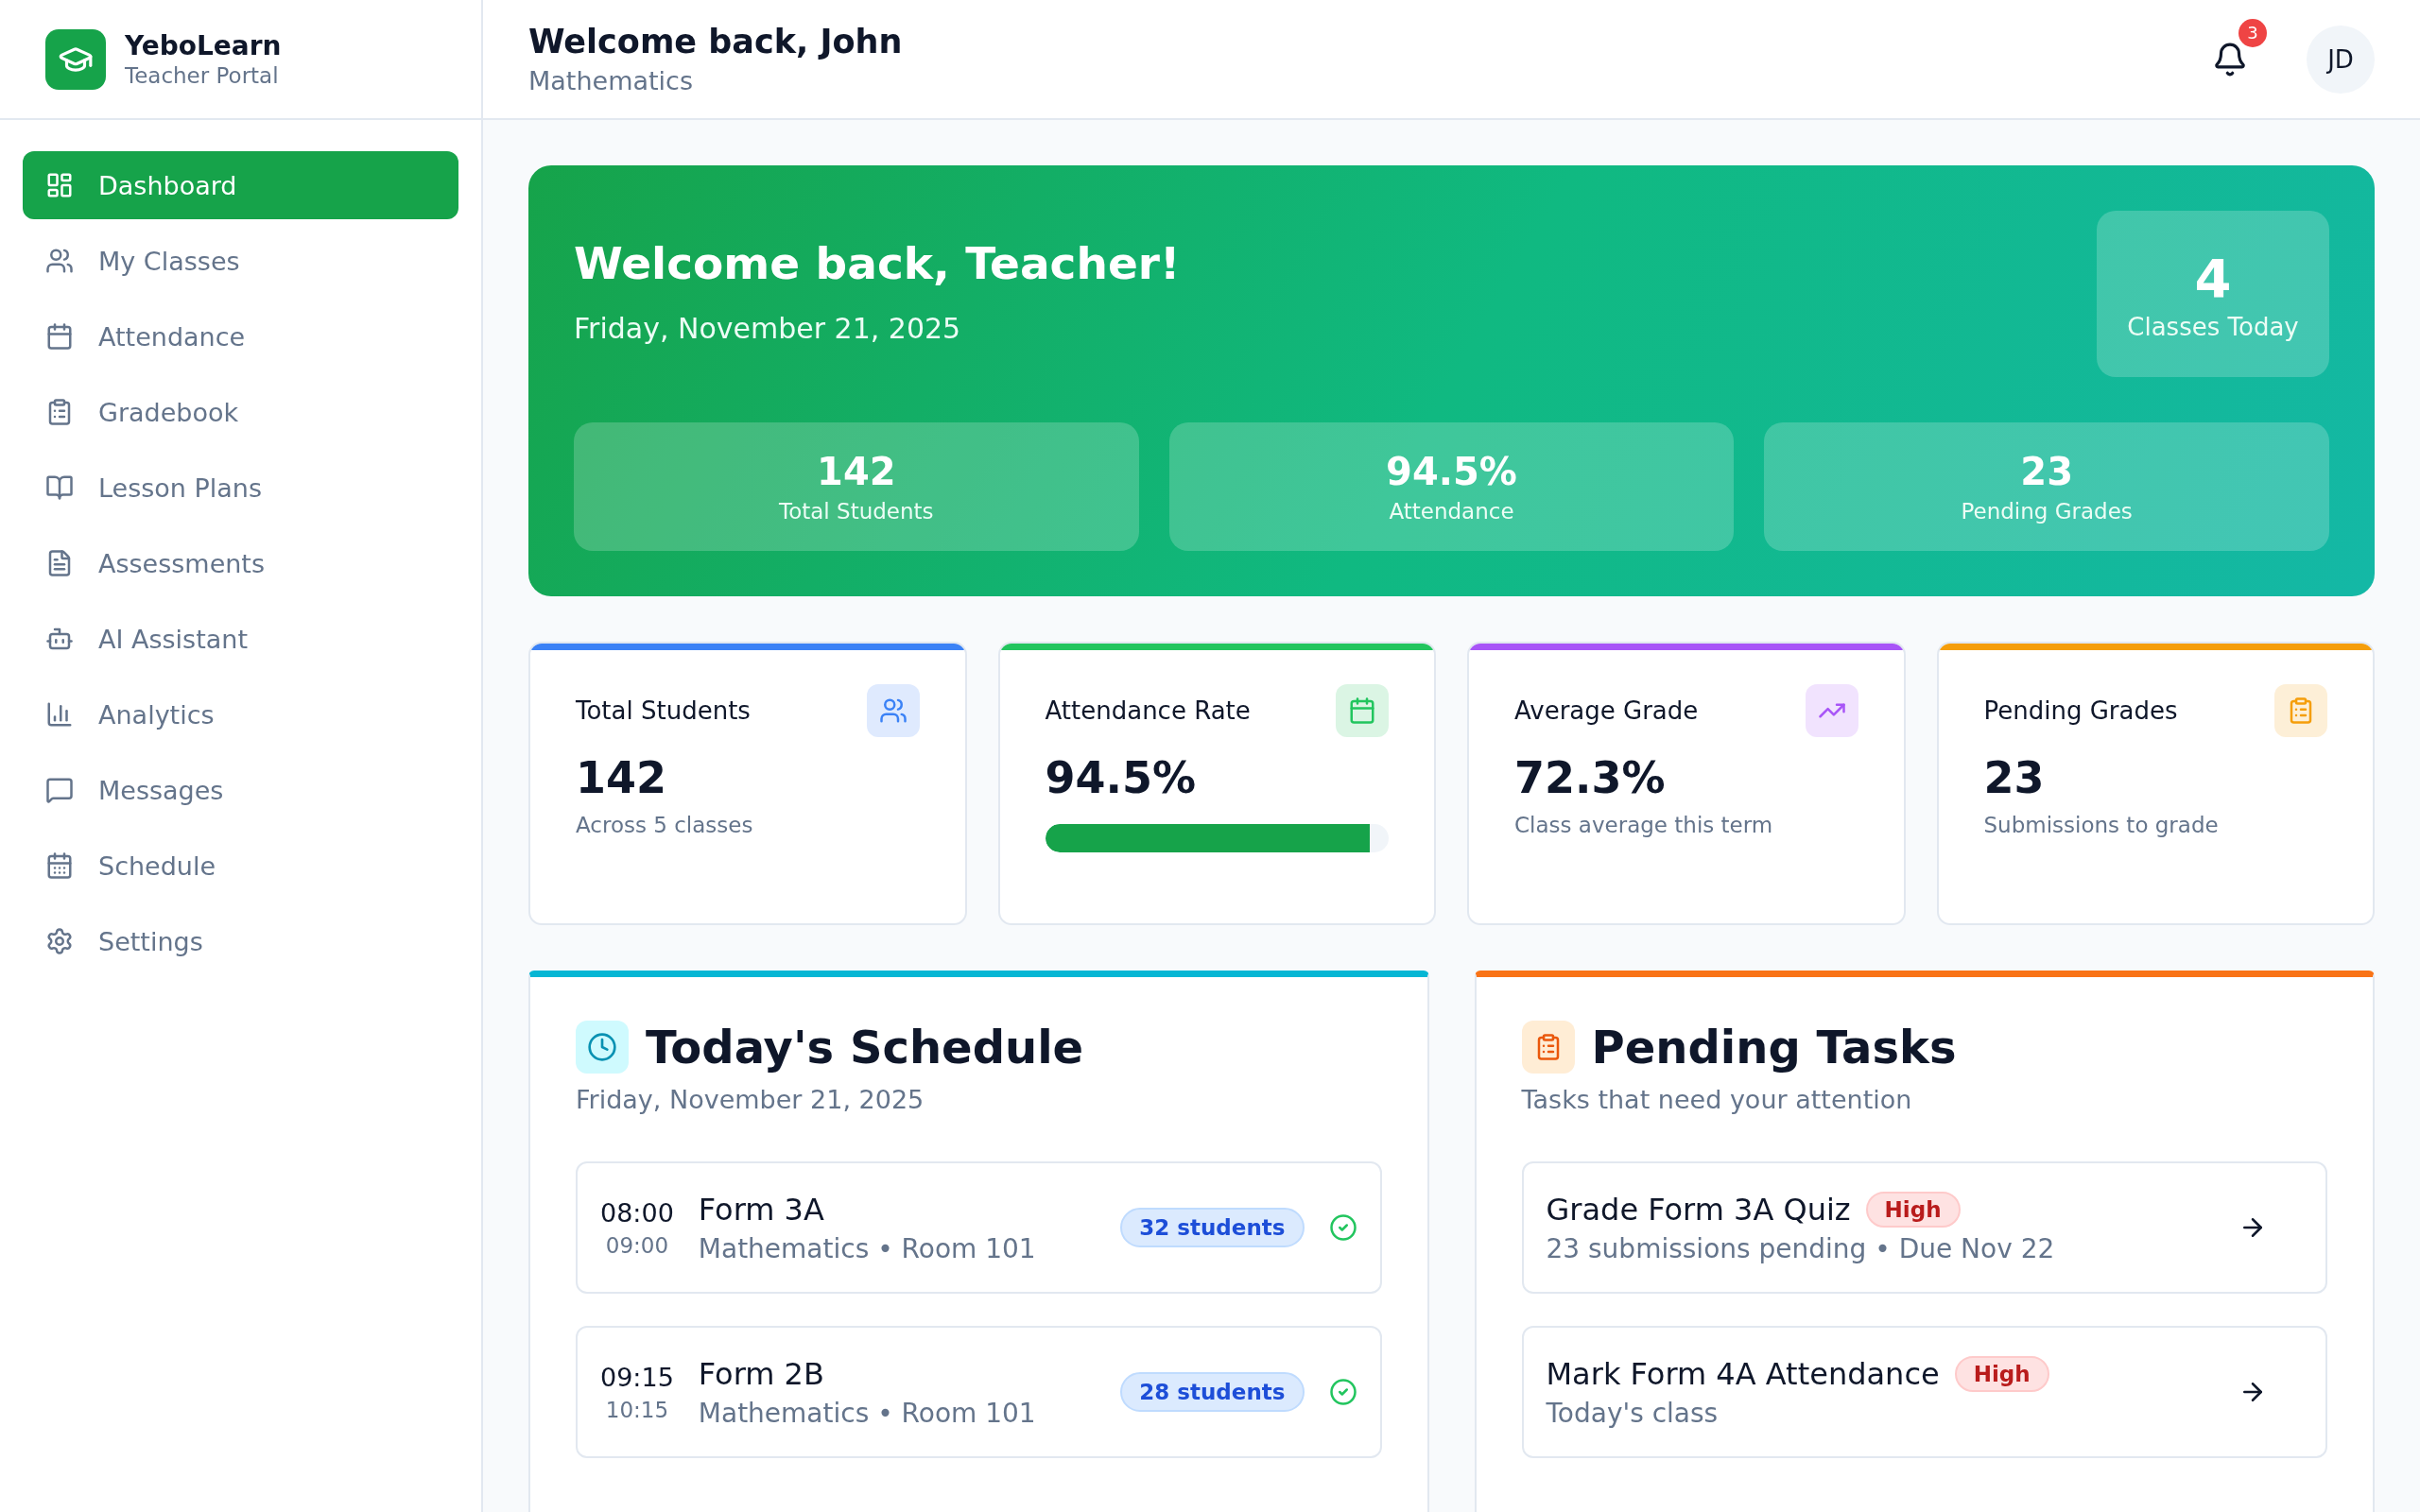 The height and width of the screenshot is (1512, 2420). Describe the element at coordinates (1698, 1209) in the screenshot. I see `task-title: Grade Form 3A Quiz` at that location.